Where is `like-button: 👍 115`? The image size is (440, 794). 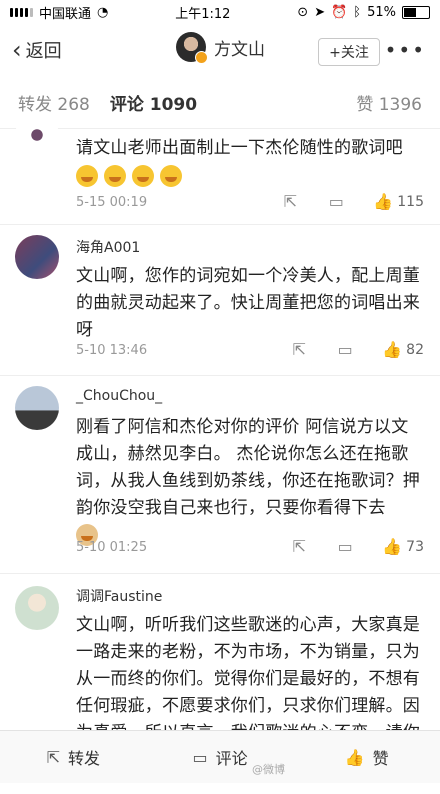
like-button: 👍 115 is located at coordinates (398, 202).